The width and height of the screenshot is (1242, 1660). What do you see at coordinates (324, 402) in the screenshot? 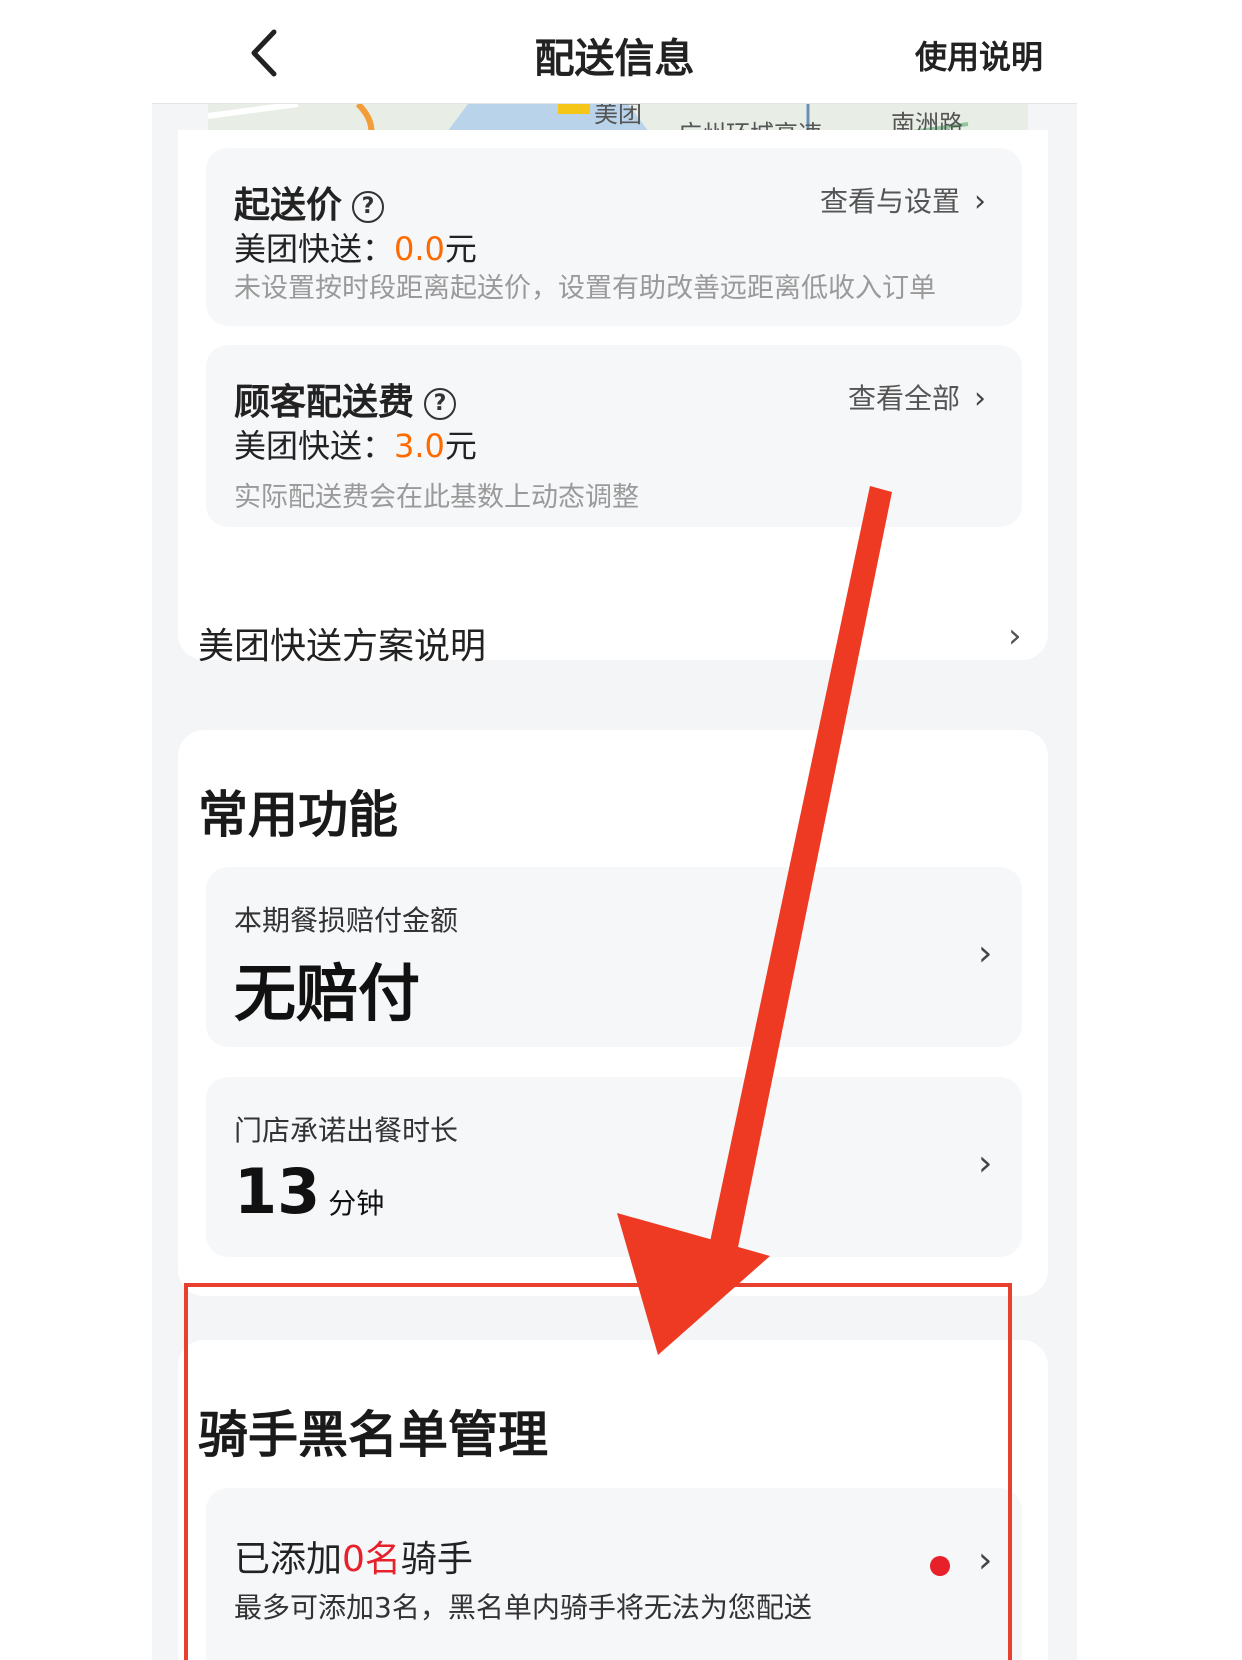
I see `delivery-fee-title-text: 顾客配送费` at bounding box center [324, 402].